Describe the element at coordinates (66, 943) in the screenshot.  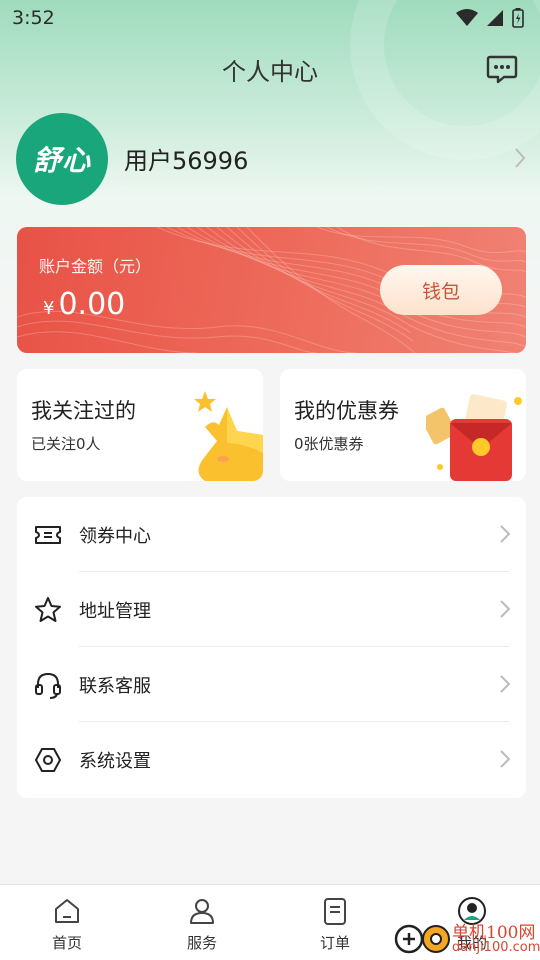
I see `tab-label: 首页` at that location.